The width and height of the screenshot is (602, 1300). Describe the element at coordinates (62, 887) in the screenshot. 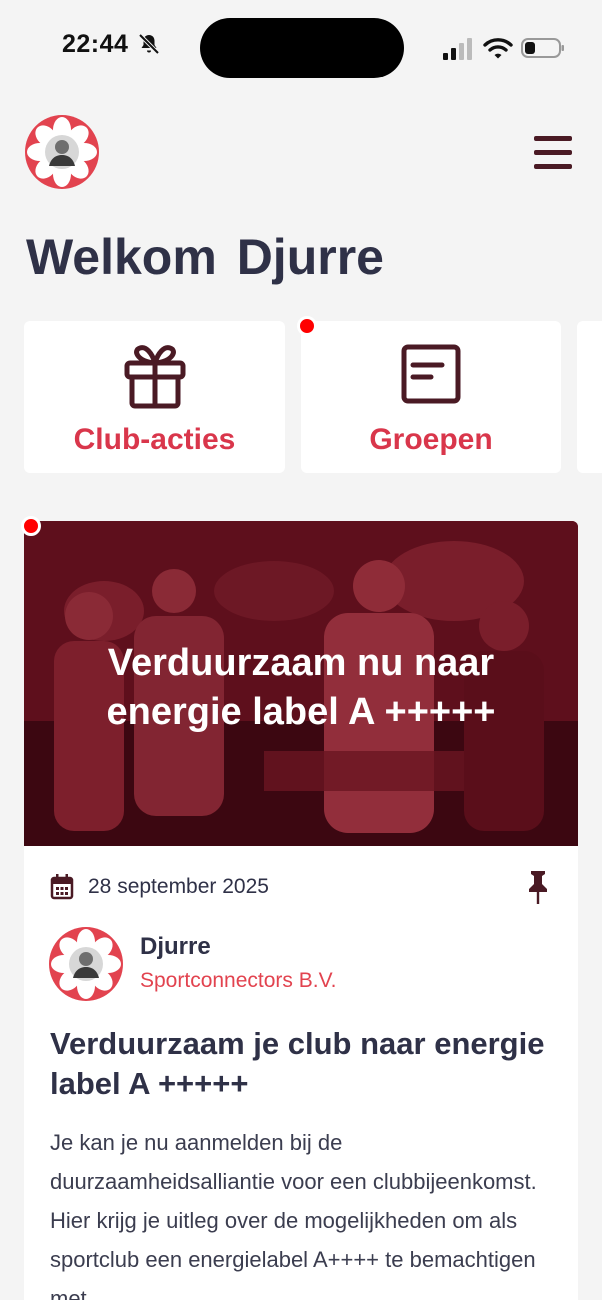

I see `calendar-icon` at that location.